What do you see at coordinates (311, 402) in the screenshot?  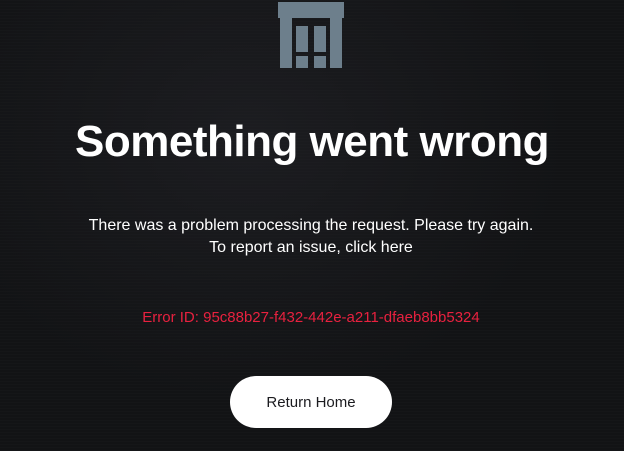 I see `return-home-button: Return Home` at bounding box center [311, 402].